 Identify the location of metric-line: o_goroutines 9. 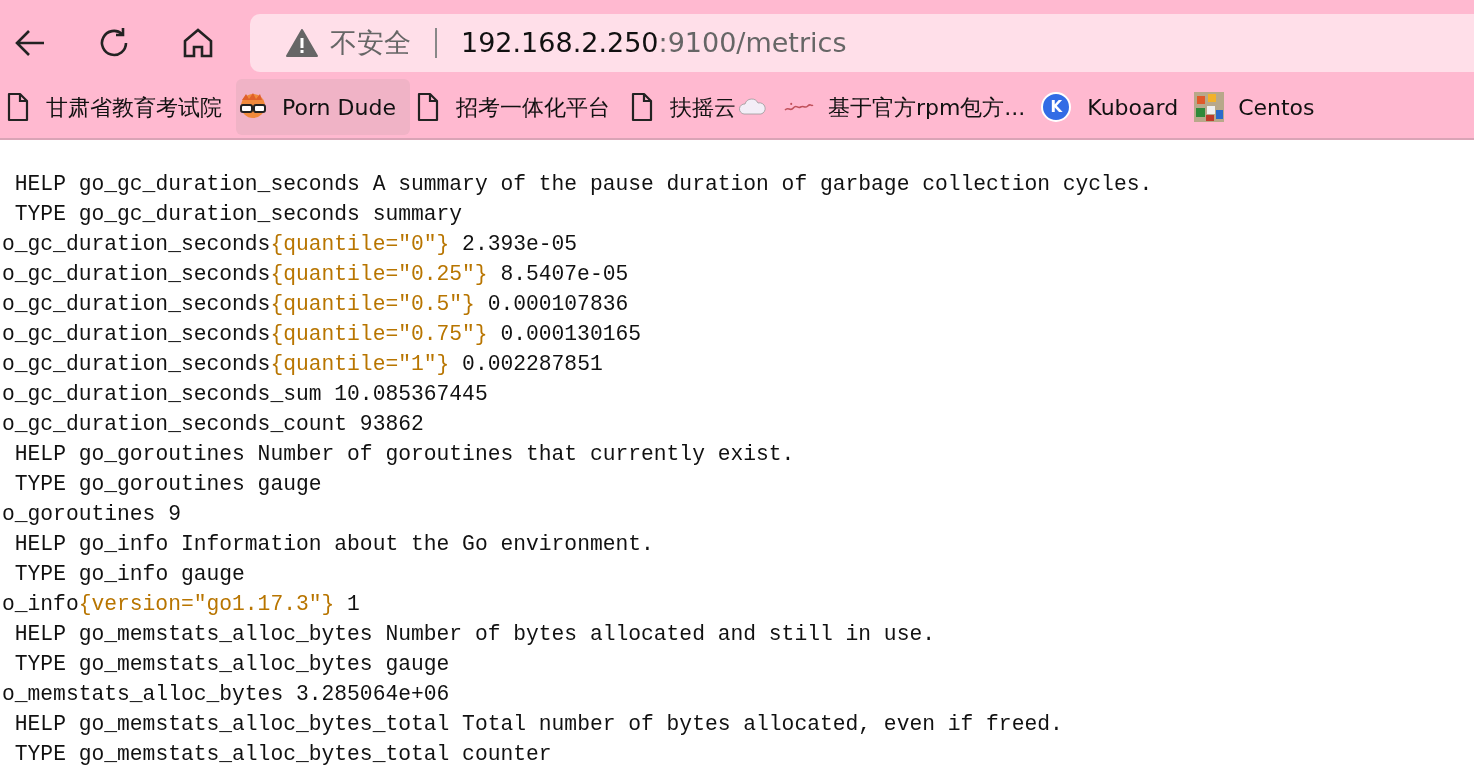
(91, 514).